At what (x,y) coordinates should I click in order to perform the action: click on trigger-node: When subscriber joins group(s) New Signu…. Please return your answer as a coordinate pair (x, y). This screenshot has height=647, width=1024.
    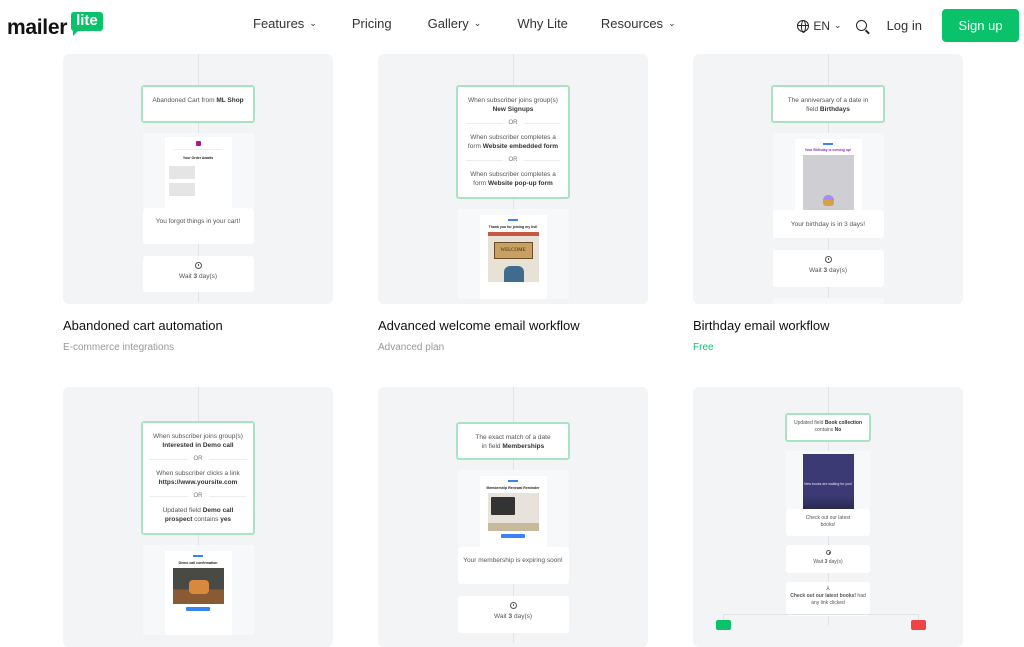
    Looking at the image, I should click on (513, 142).